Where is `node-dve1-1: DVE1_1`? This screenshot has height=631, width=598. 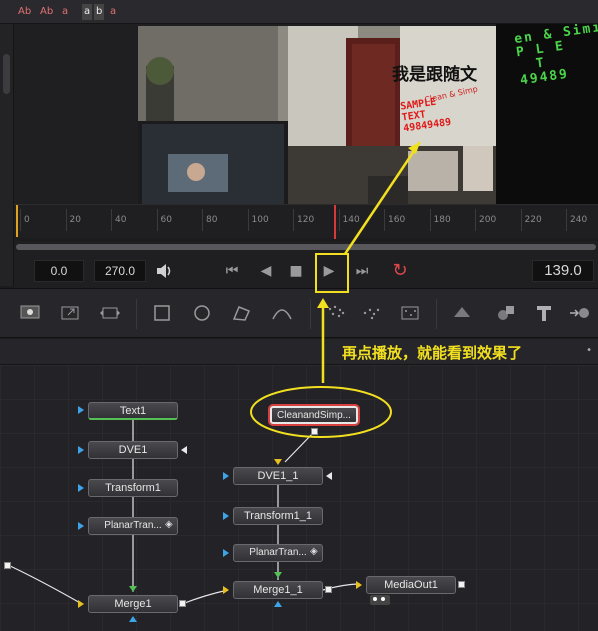 node-dve1-1: DVE1_1 is located at coordinates (278, 476).